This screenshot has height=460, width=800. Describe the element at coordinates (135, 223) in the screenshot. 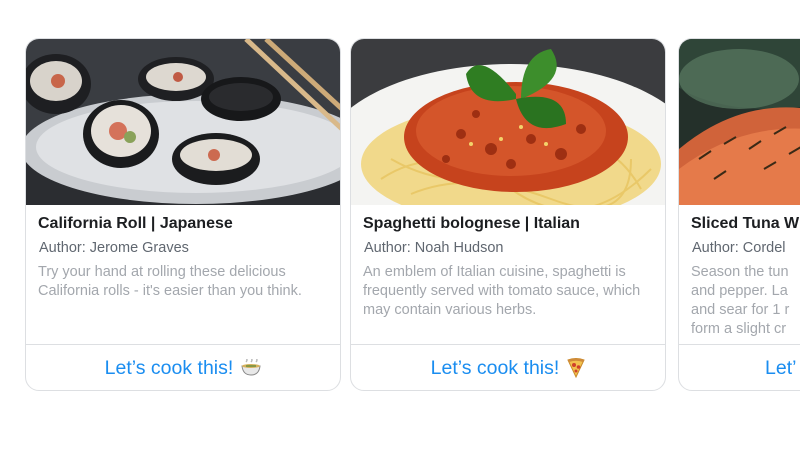

I see `recipe-title: California Roll | Japanese` at that location.